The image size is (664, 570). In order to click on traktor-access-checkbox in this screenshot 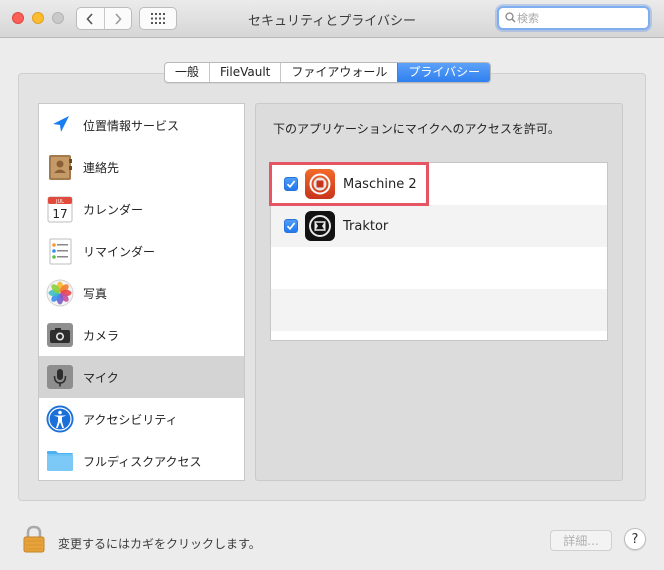, I will do `click(291, 226)`.